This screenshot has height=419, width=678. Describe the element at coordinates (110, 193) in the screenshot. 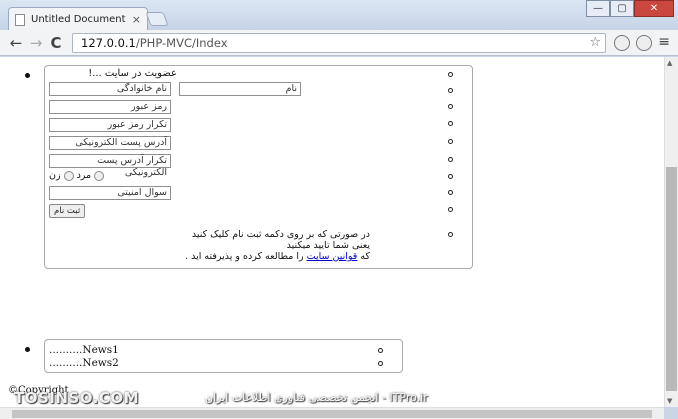

I see `security-question-field: سوال امنیتی` at that location.